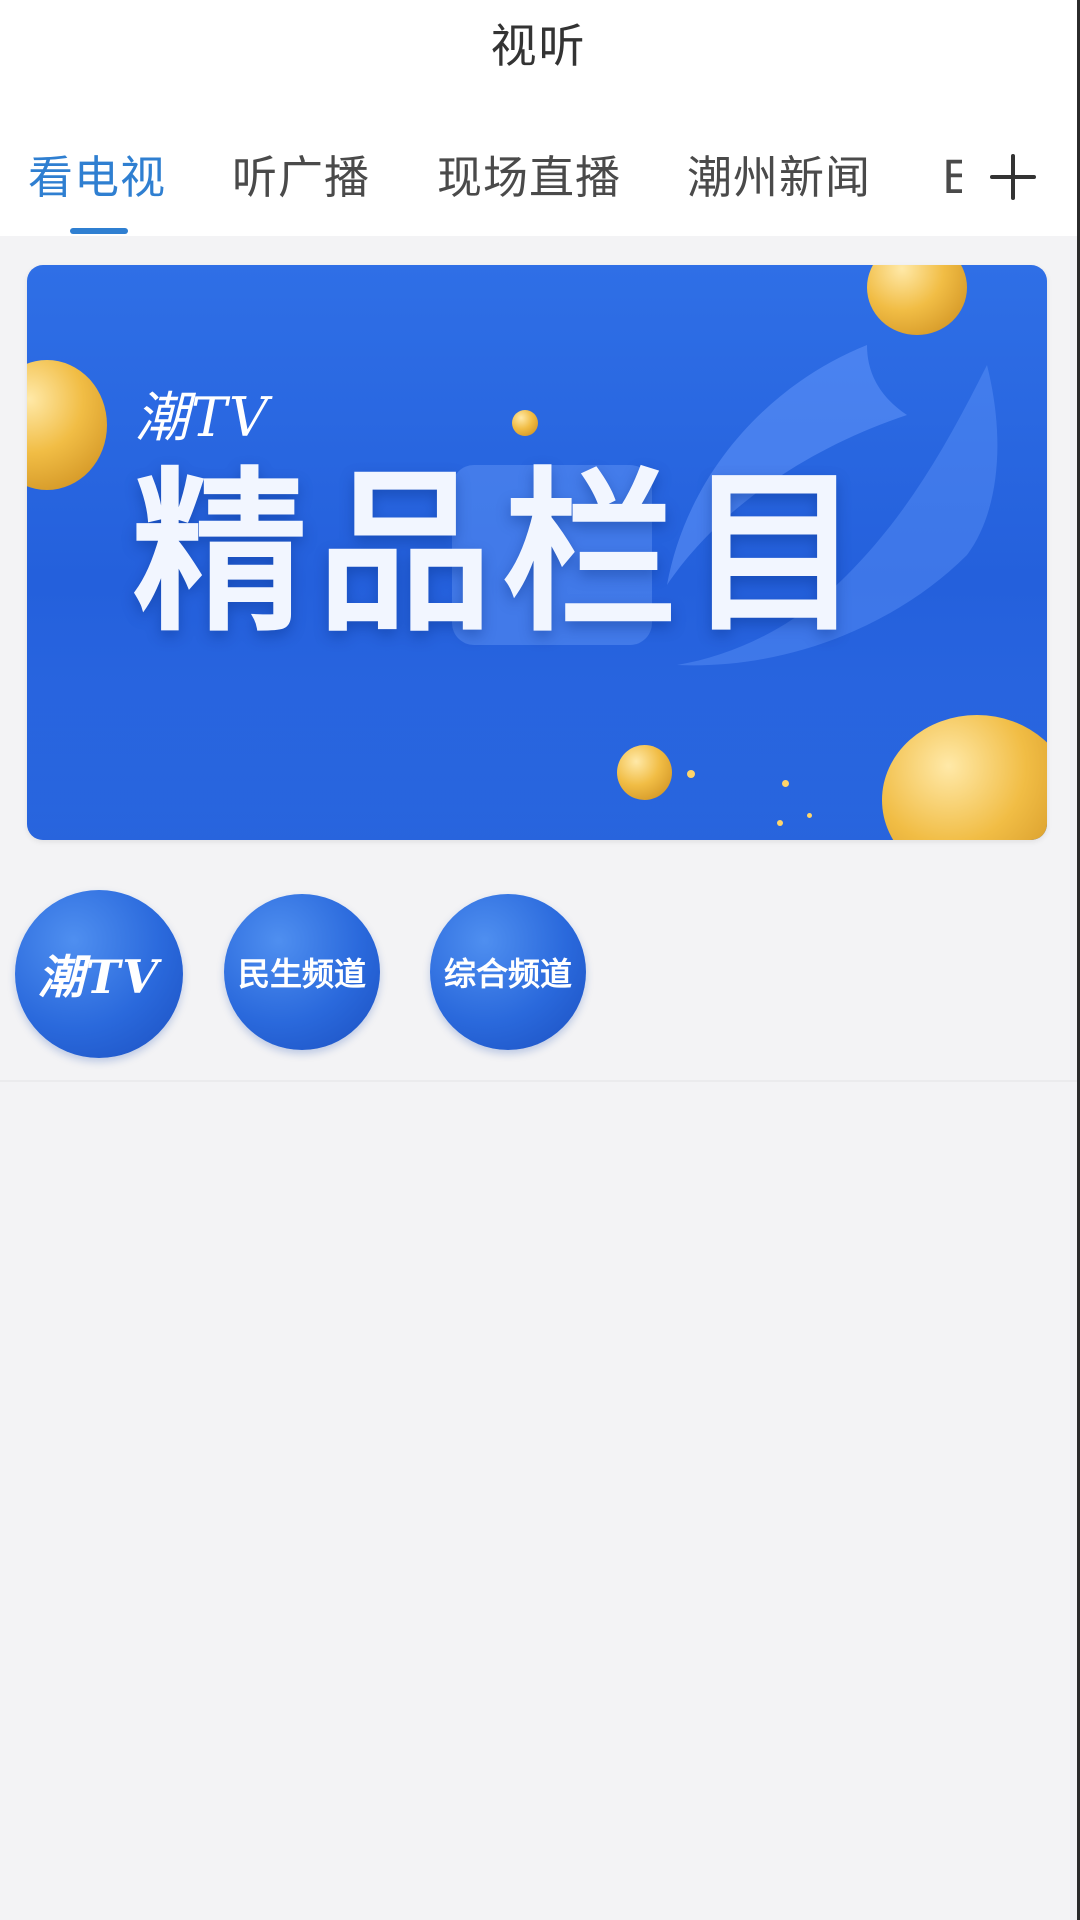 The image size is (1080, 1920). I want to click on tab-chaozhou-news: 潮州新闻, so click(779, 178).